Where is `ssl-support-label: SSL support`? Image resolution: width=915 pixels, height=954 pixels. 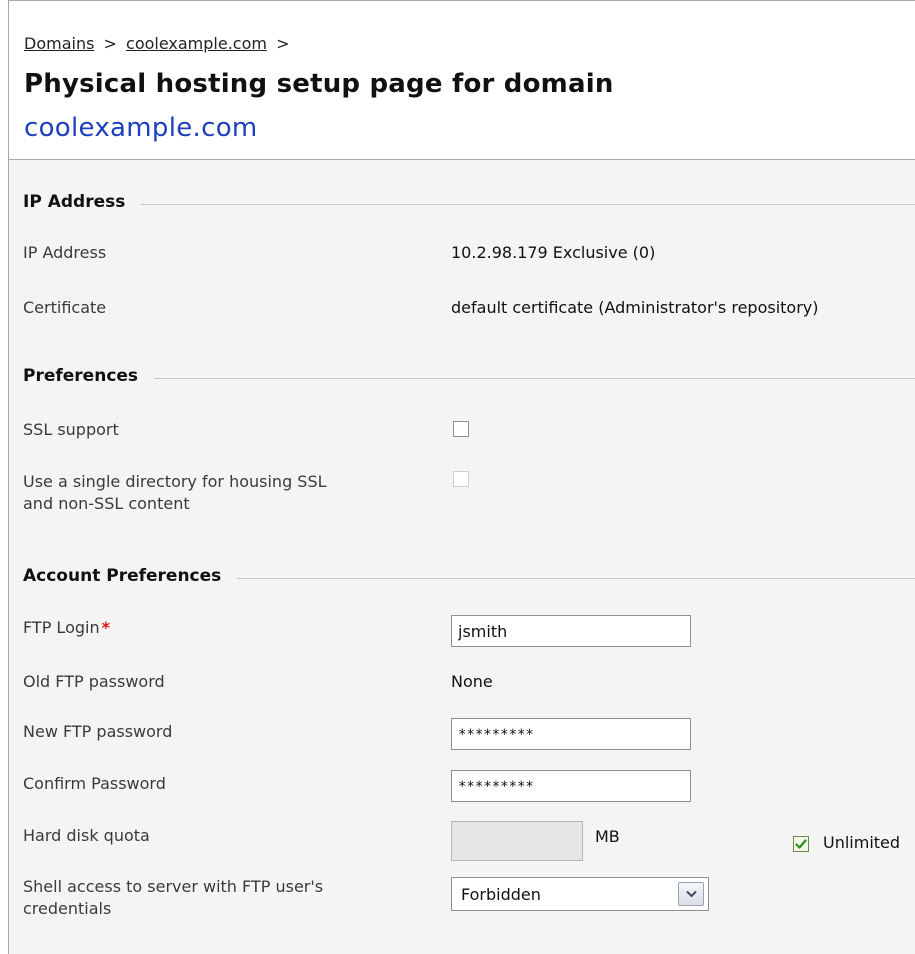
ssl-support-label: SSL support is located at coordinates (71, 429).